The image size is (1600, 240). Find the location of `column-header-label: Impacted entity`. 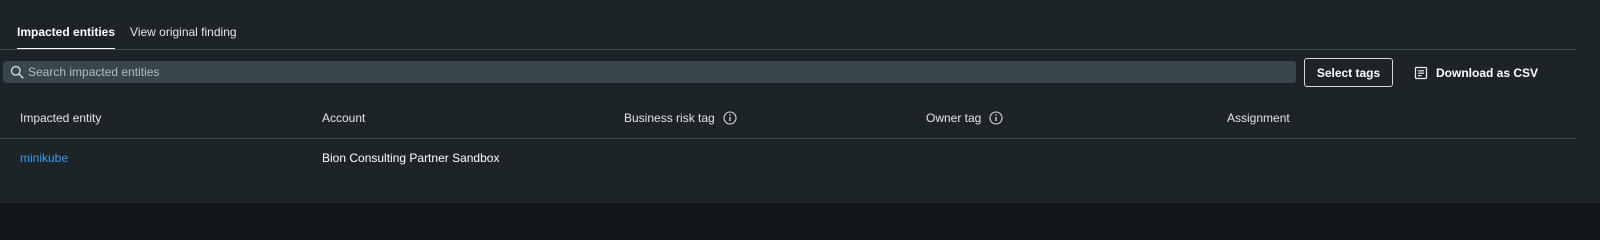

column-header-label: Impacted entity is located at coordinates (61, 118).